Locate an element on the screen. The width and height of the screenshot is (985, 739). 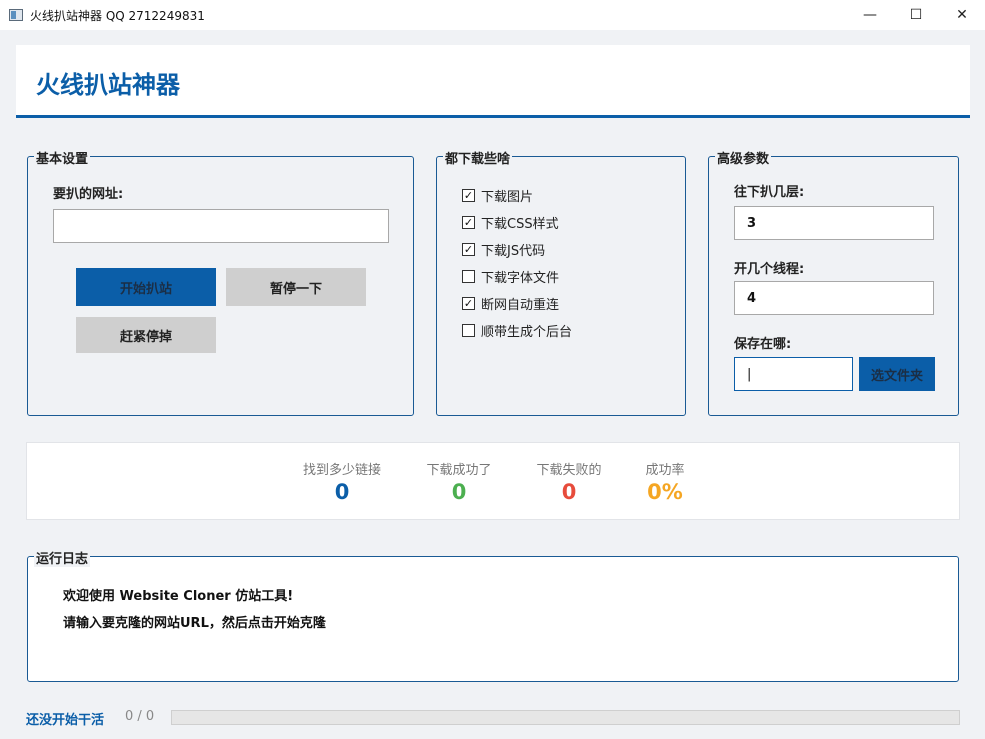
window-title: 火线扒站神器 QQ 2712249831 is located at coordinates (117, 15).